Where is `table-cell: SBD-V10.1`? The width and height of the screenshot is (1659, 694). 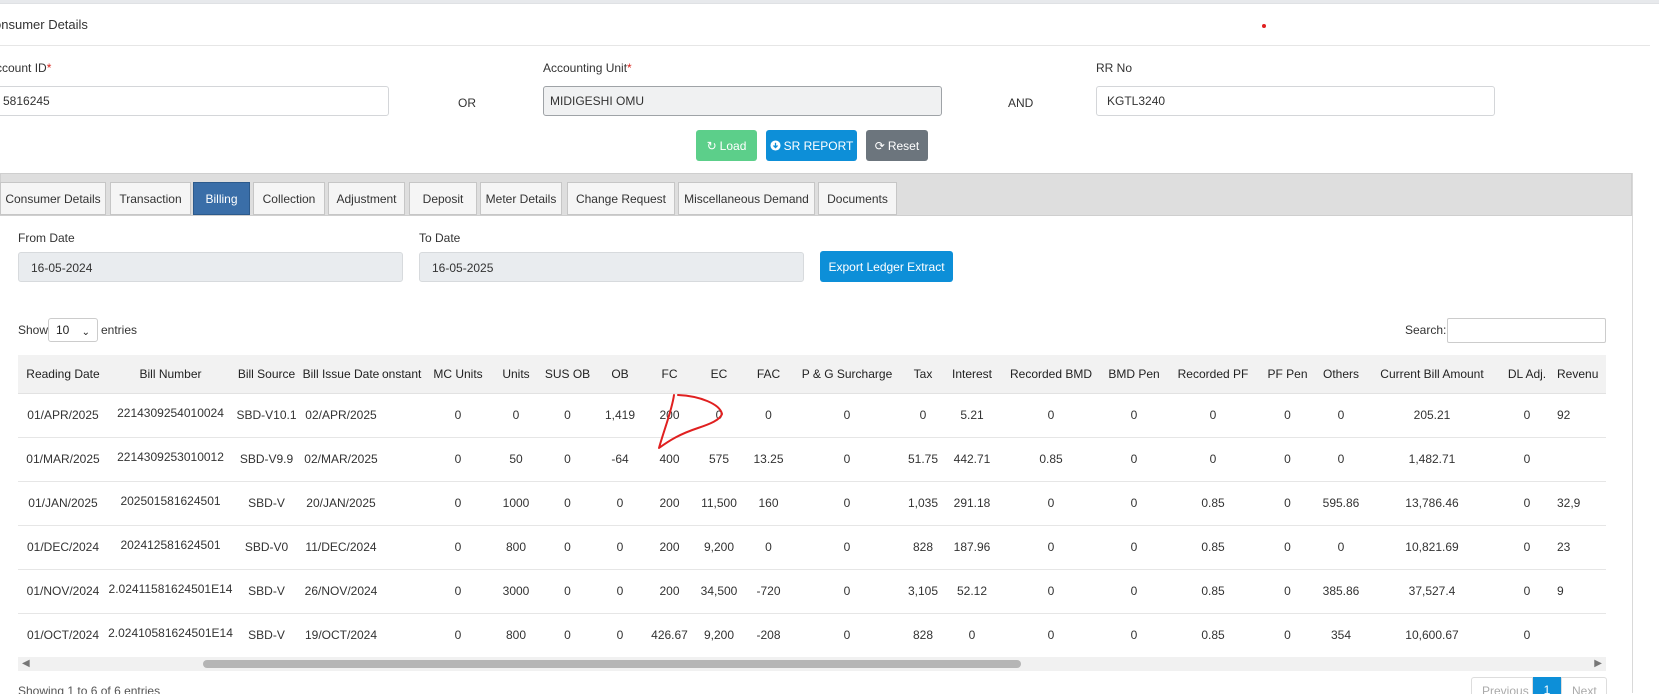
table-cell: SBD-V10.1 is located at coordinates (266, 415).